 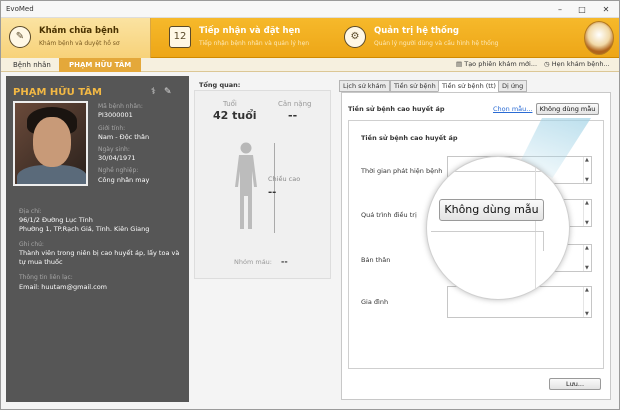 I want to click on breadcrumb-root: Bệnh nhân, so click(x=32, y=65).